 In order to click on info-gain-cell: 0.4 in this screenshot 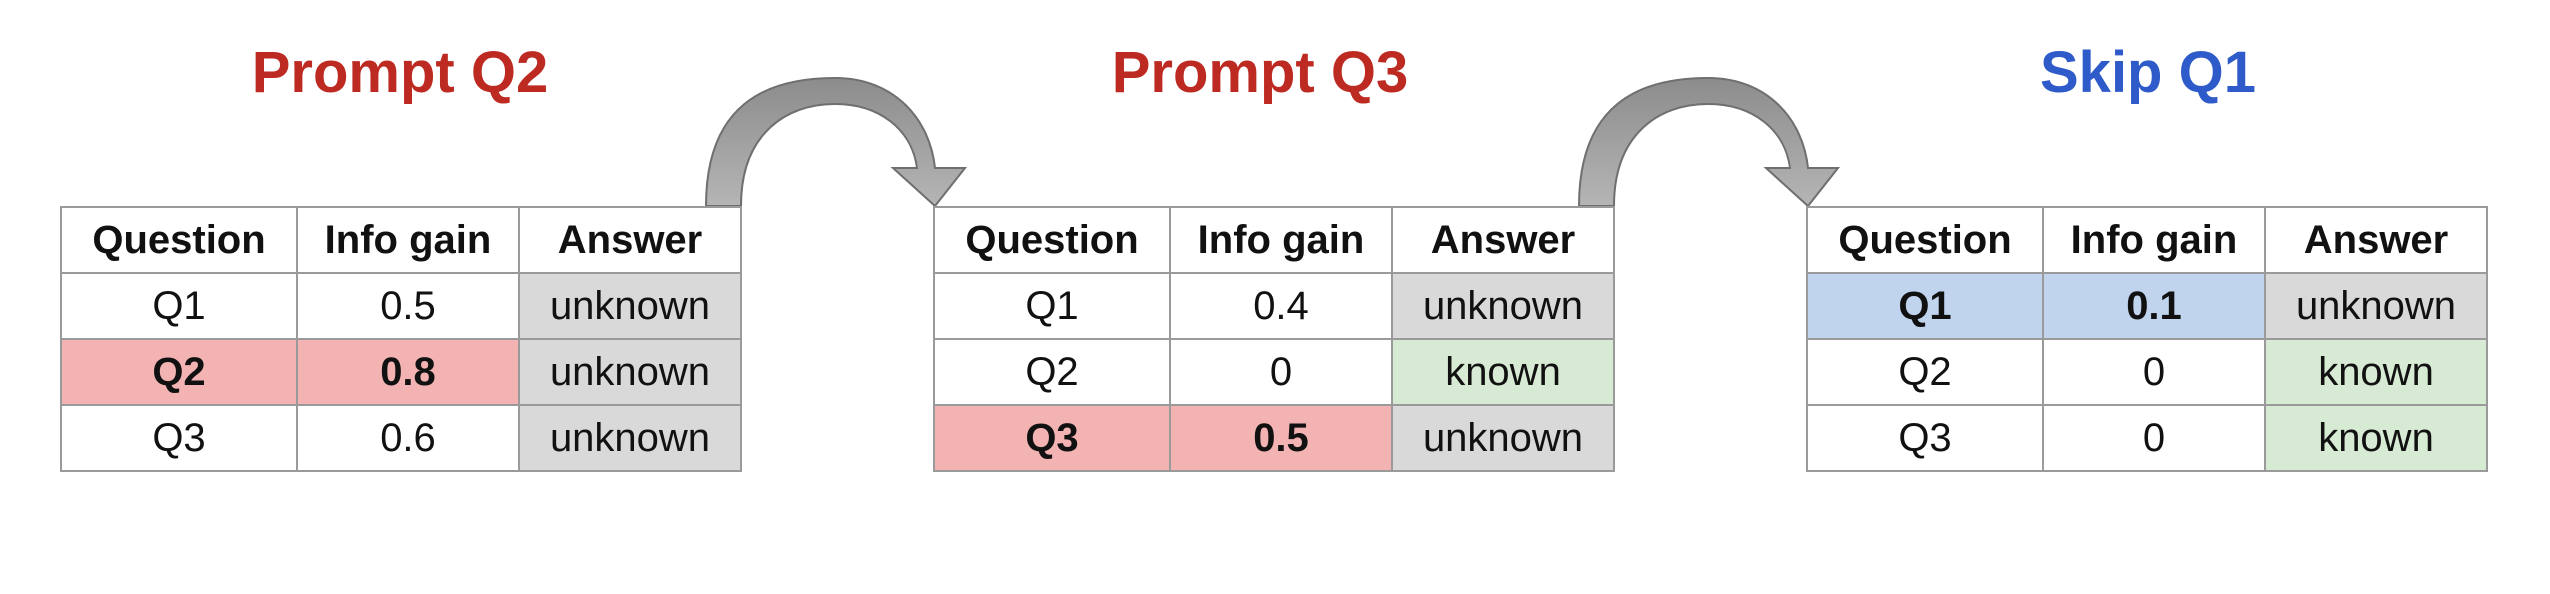, I will do `click(1281, 306)`.